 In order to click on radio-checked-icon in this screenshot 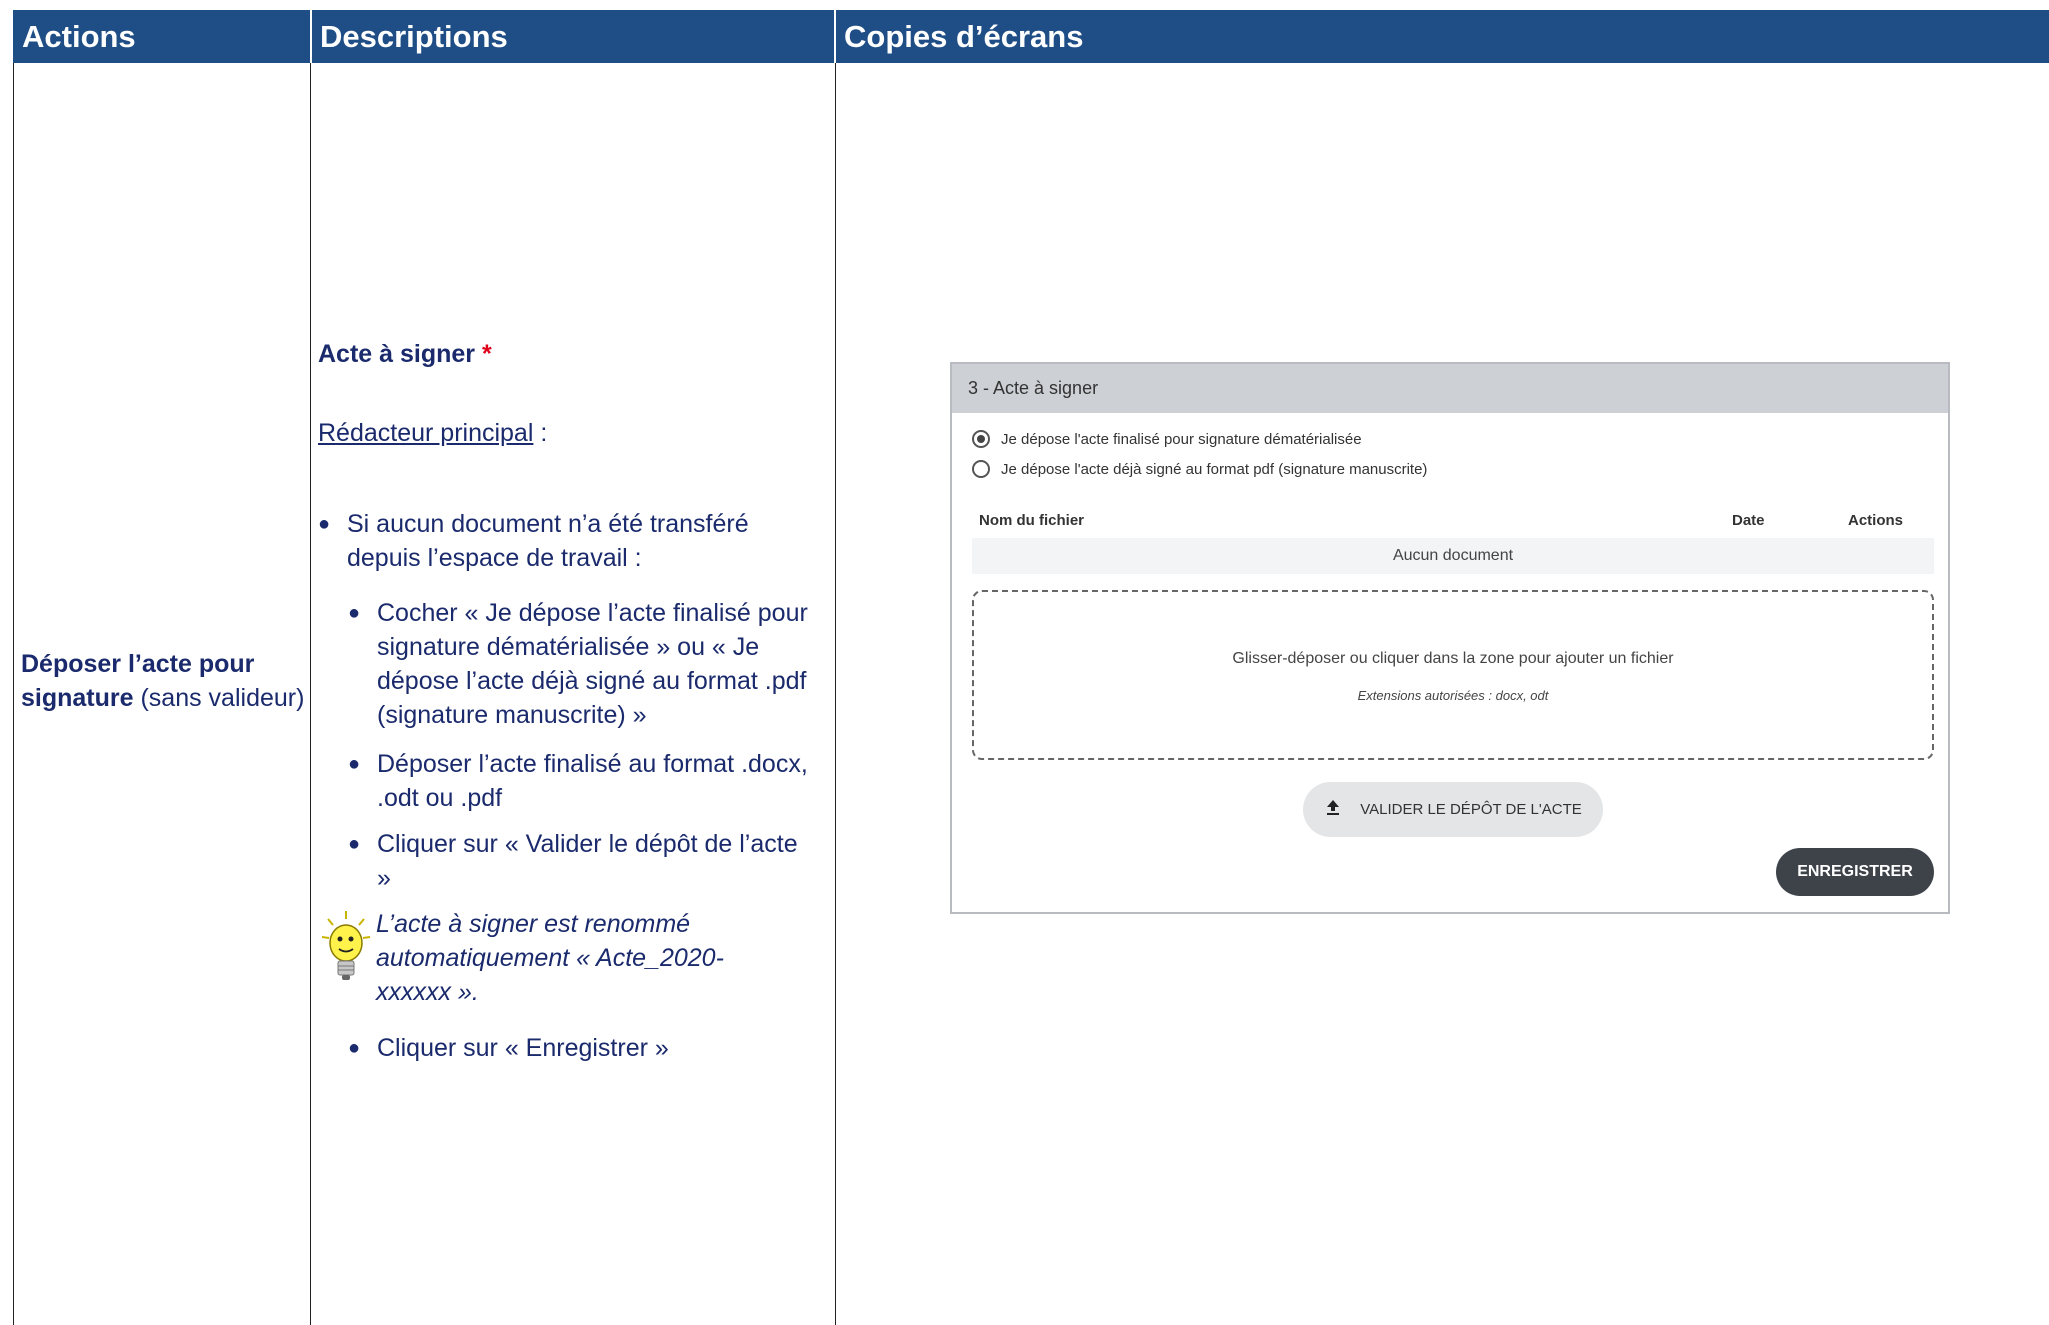, I will do `click(981, 439)`.